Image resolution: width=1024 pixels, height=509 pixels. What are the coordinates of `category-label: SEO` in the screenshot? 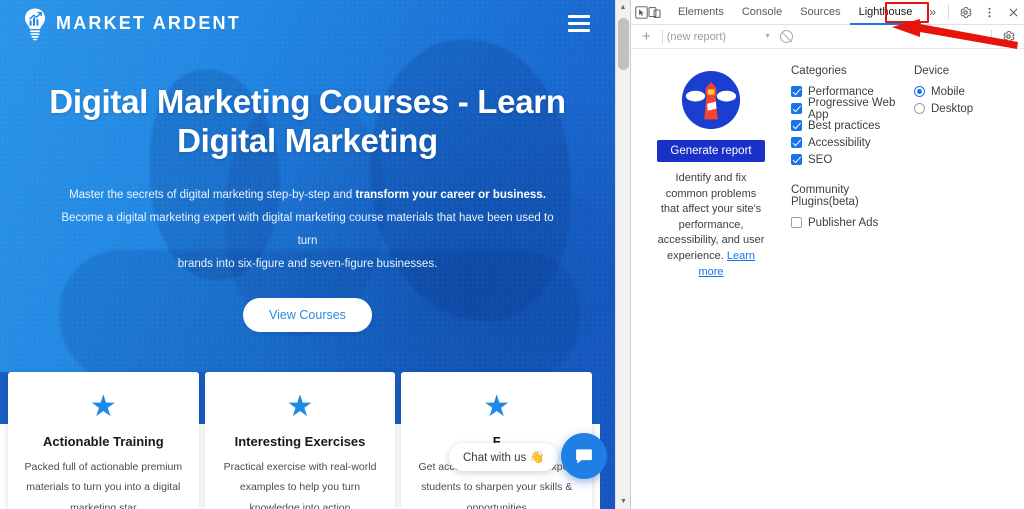 It's located at (820, 159).